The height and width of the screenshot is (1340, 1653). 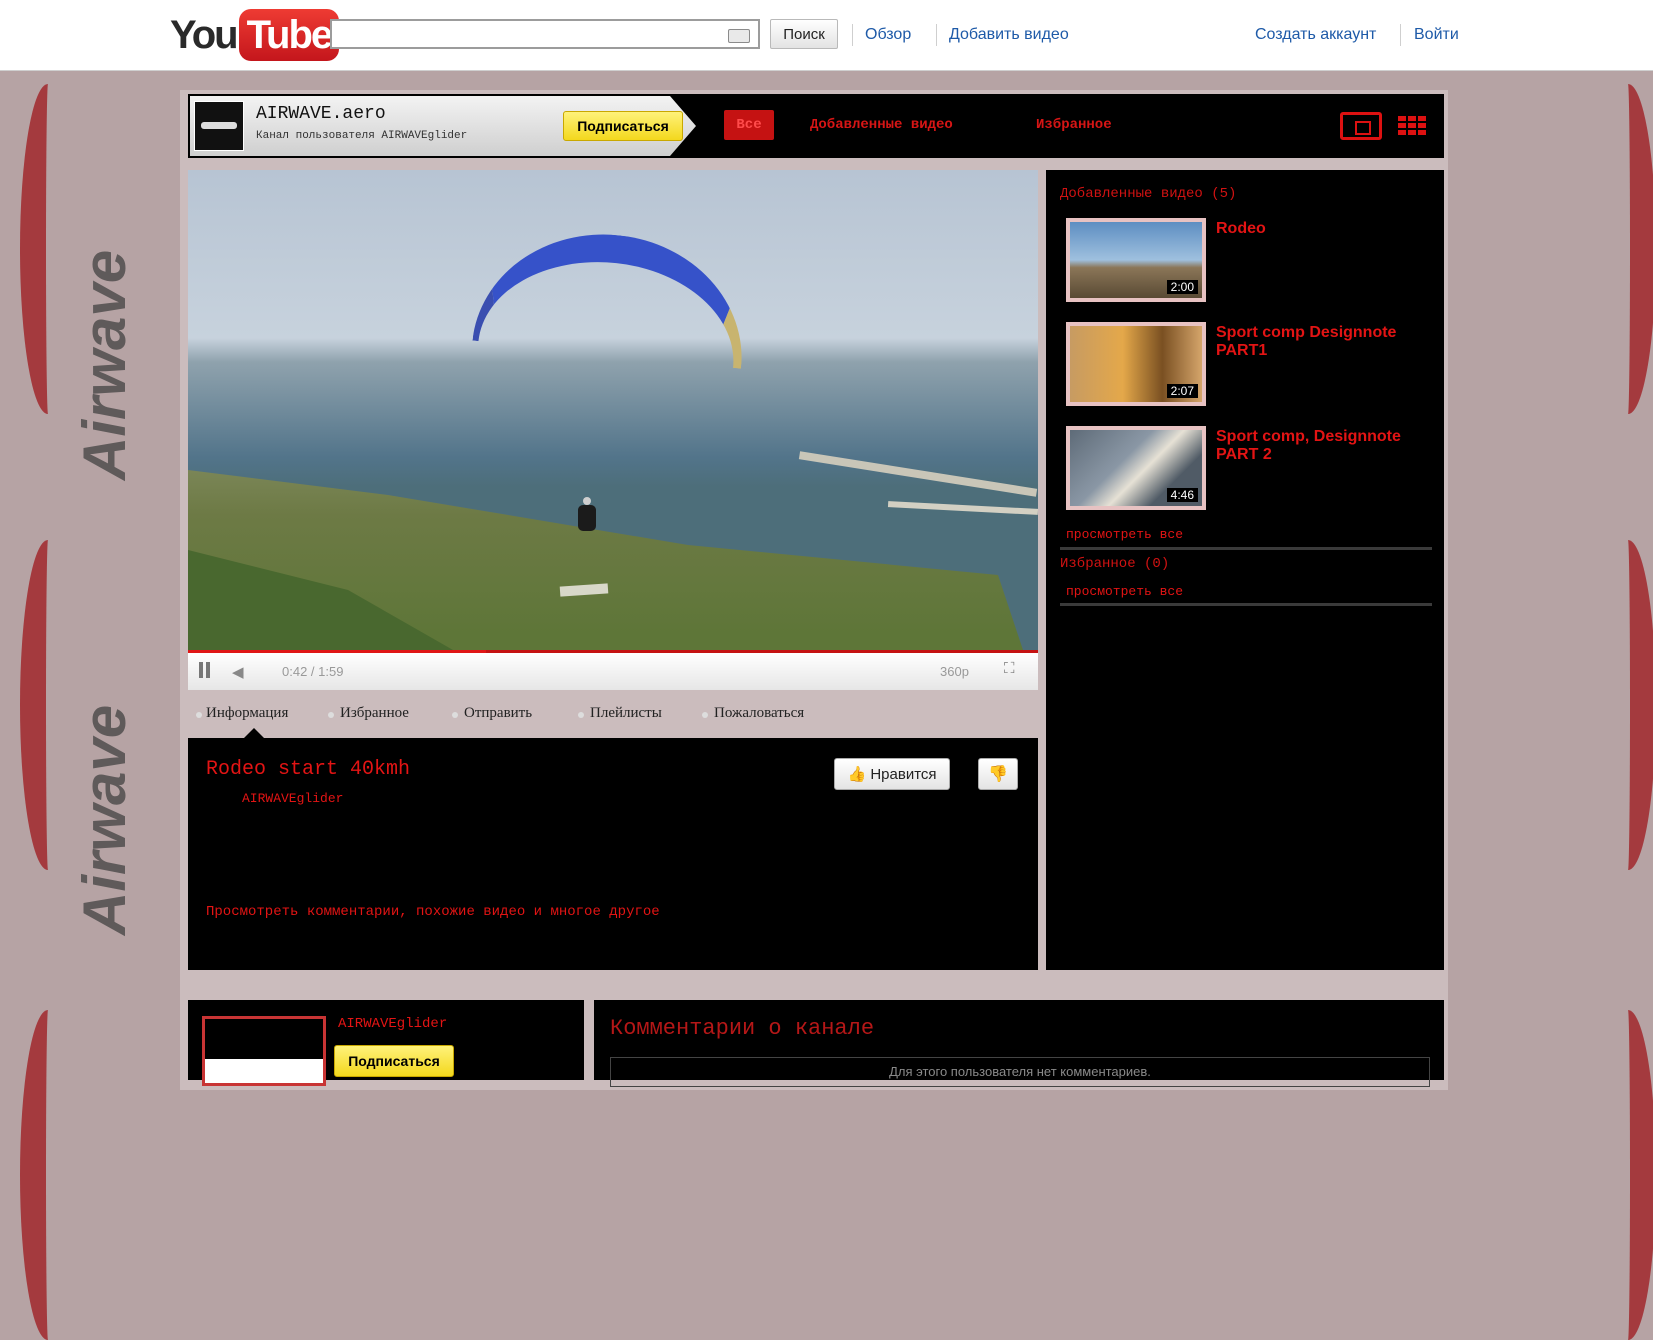 I want to click on tab-all: Все, so click(x=749, y=125).